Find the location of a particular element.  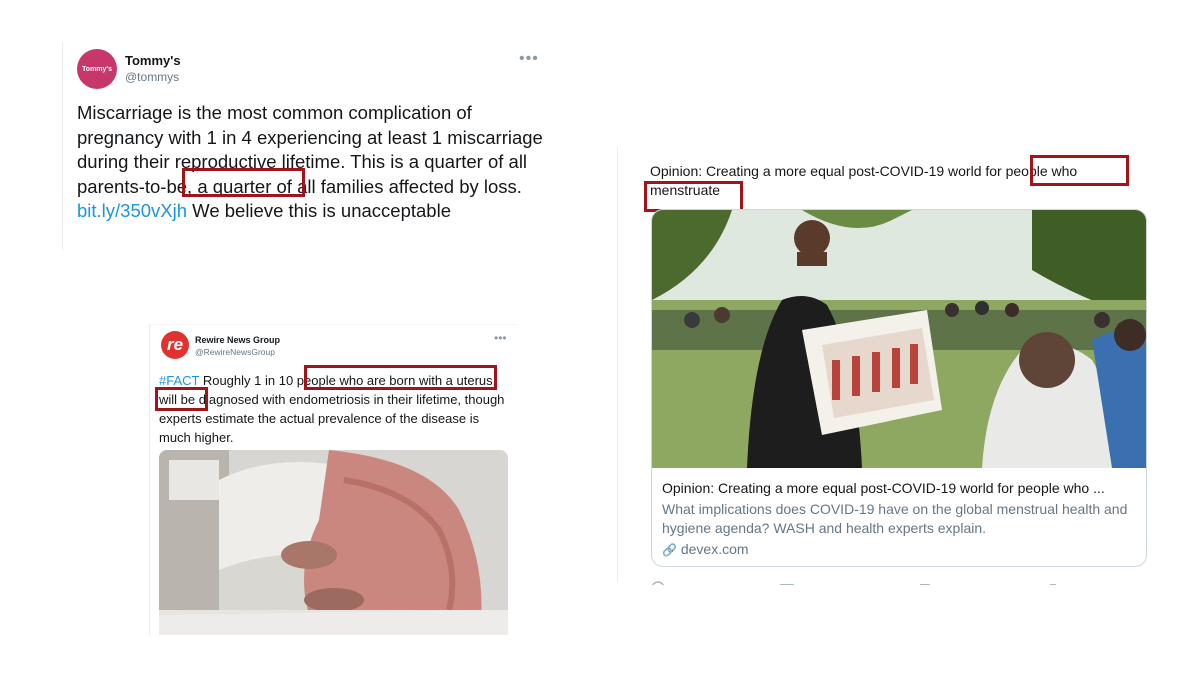

link-icon: 🔗 is located at coordinates (669, 550).